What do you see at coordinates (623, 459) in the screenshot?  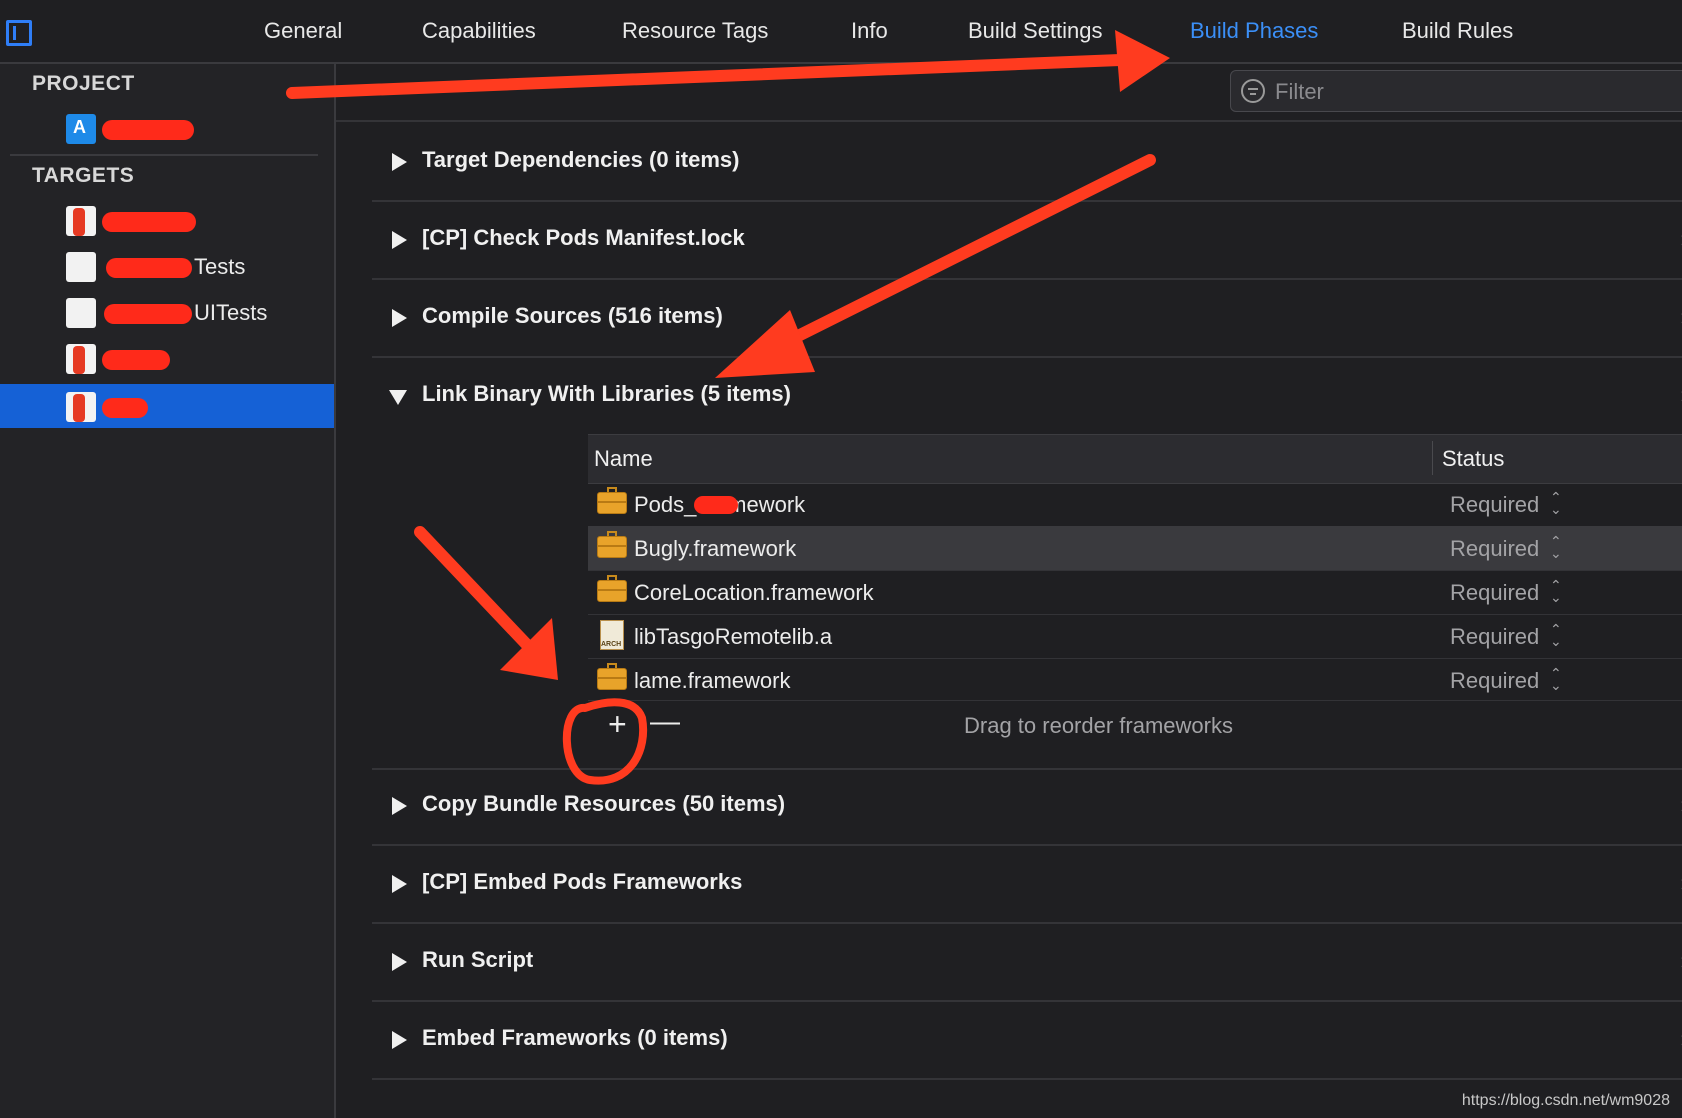 I see `column-header-name: Name` at bounding box center [623, 459].